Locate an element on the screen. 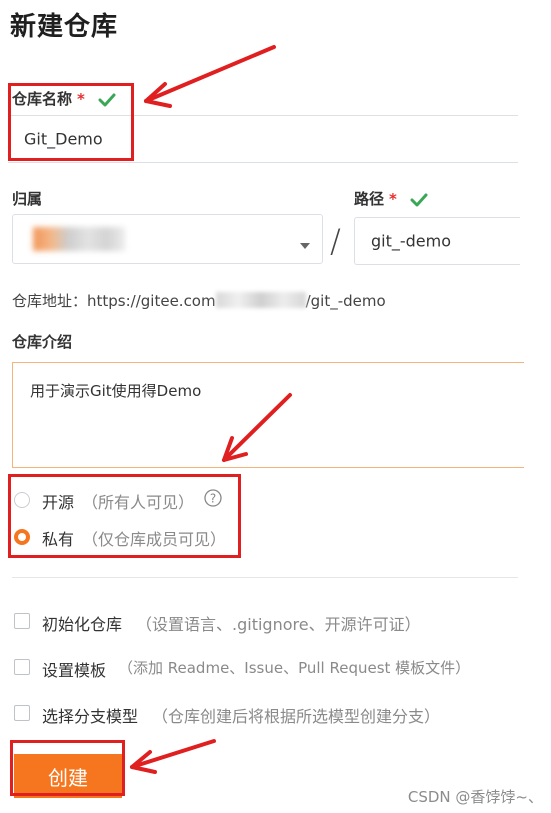 This screenshot has height=813, width=551. arrow-to-repo-name is located at coordinates (210, 76).